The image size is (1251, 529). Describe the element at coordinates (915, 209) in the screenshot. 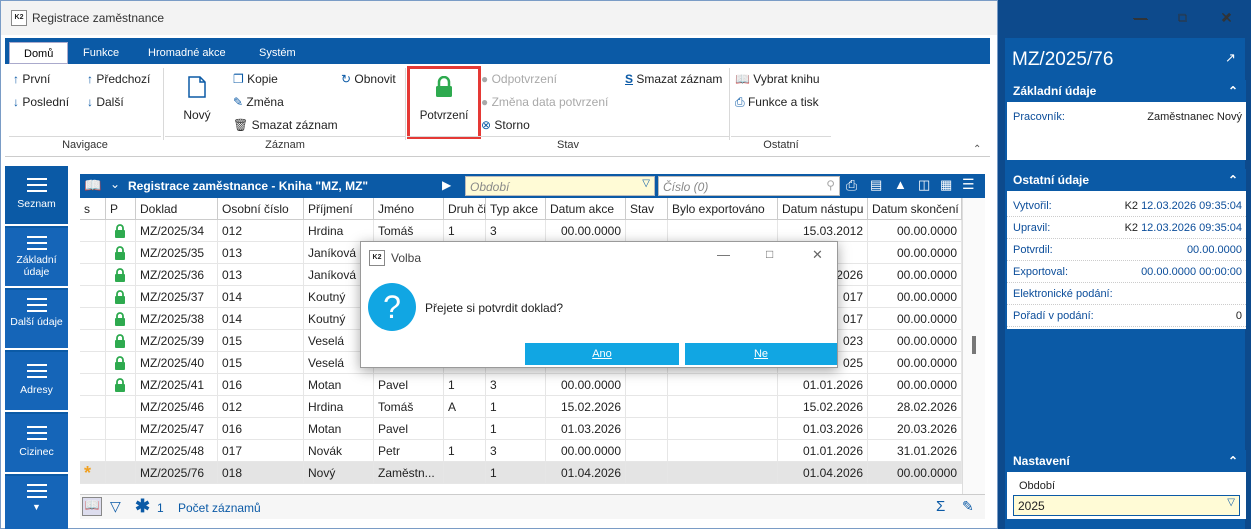

I see `column-header: Datum skončení` at that location.